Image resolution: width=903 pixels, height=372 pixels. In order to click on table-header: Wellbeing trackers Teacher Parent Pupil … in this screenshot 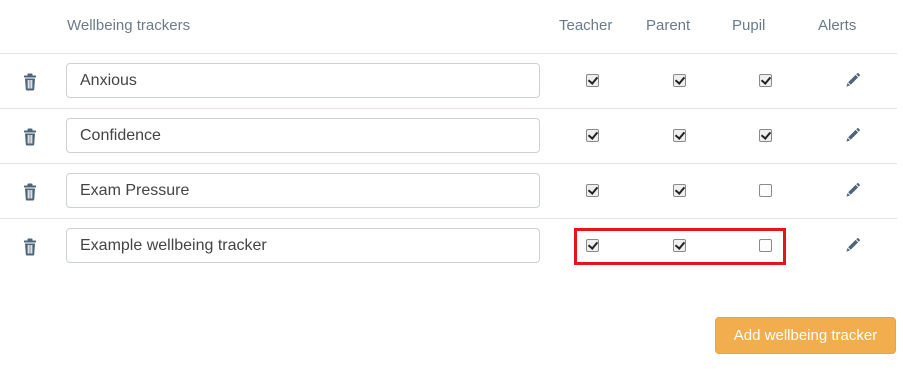, I will do `click(451, 26)`.